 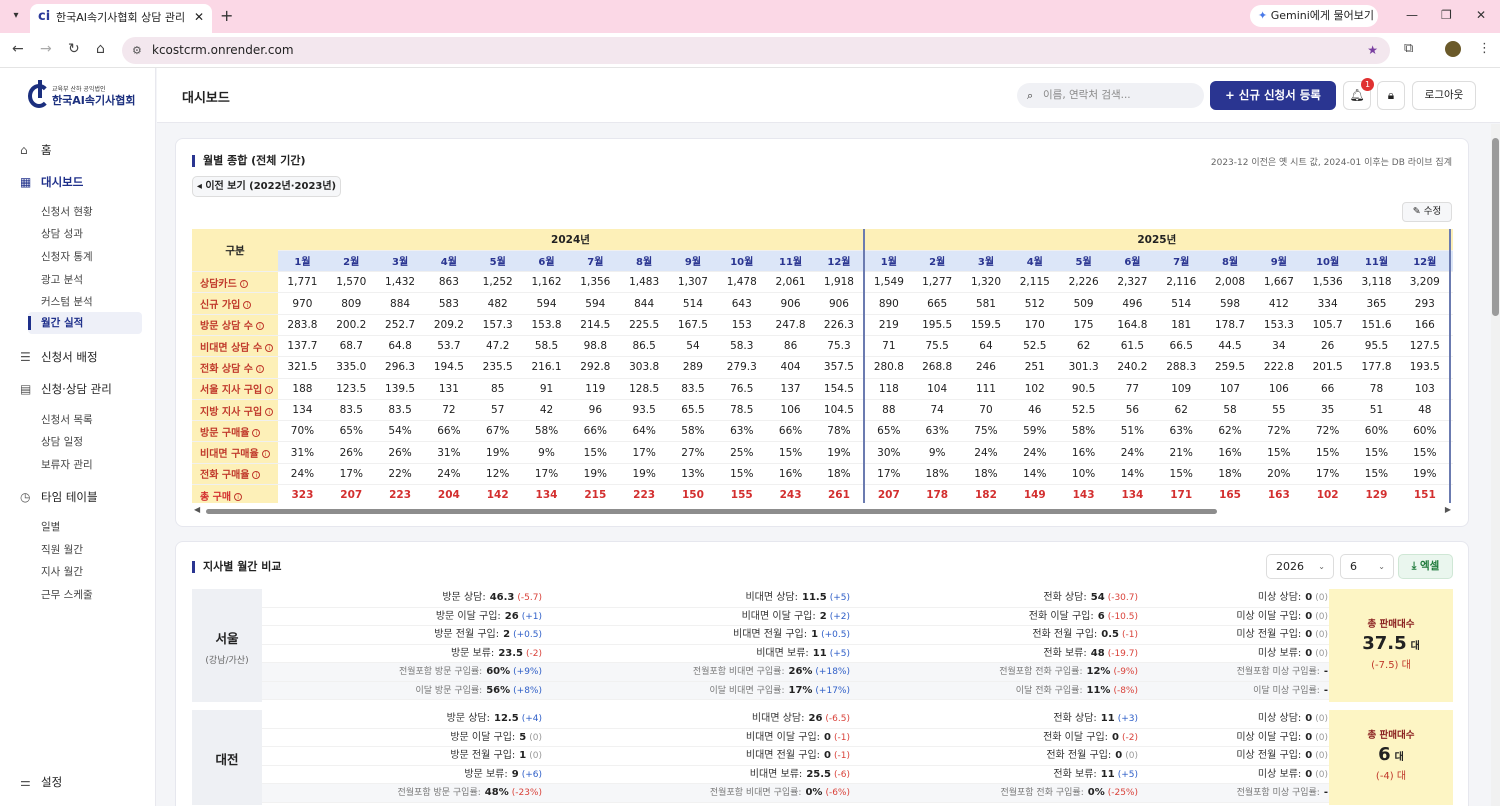 I want to click on metric-delta: (-6%), so click(x=837, y=793).